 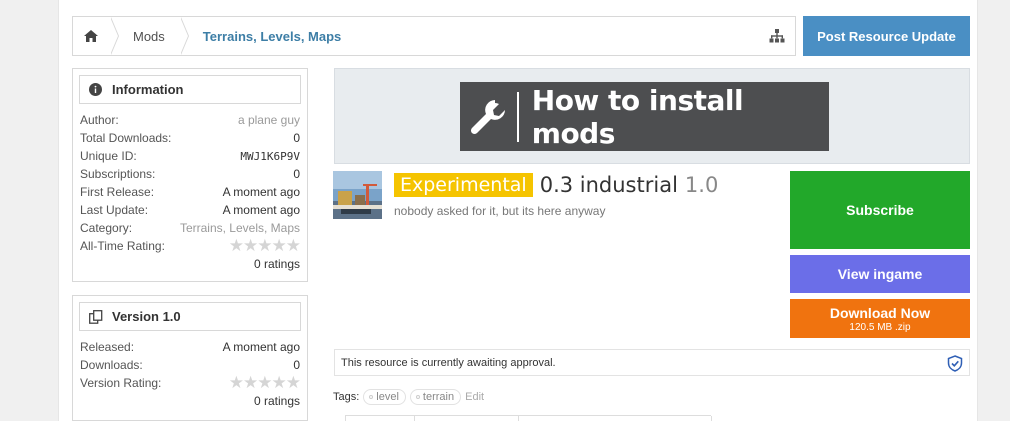 I want to click on prefix-badge: Experimental, so click(x=463, y=185).